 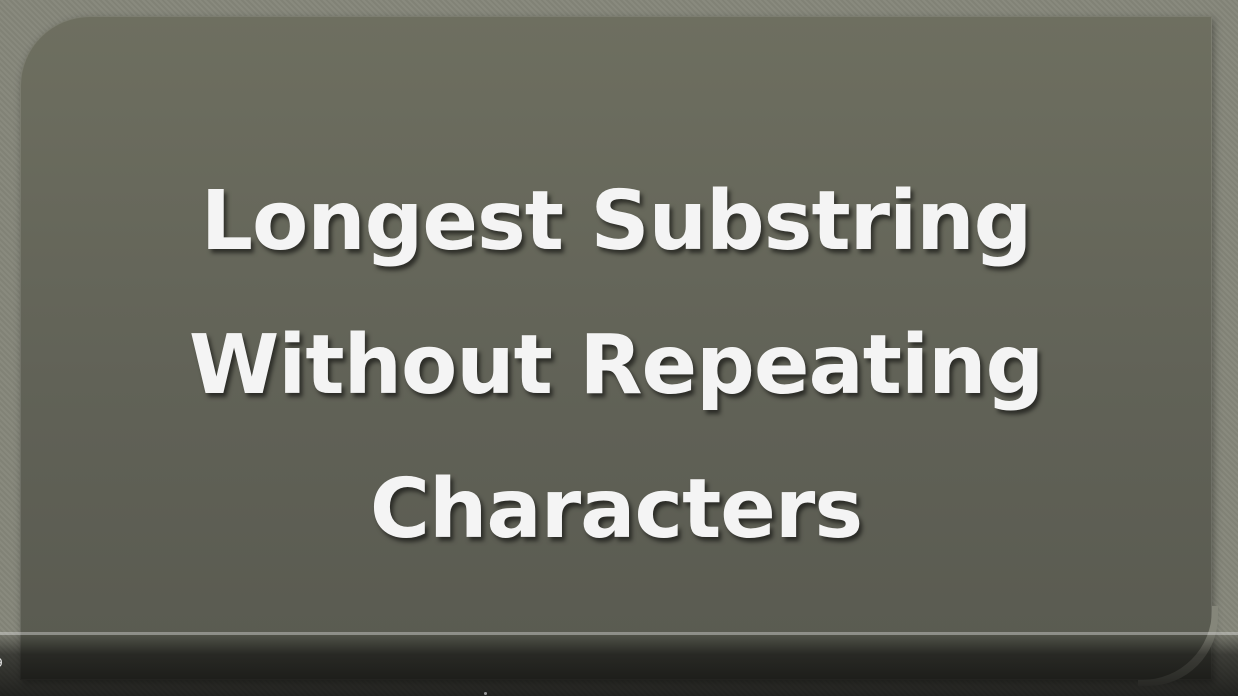 What do you see at coordinates (616, 221) in the screenshot?
I see `slide-title-line-1: Longest Substring` at bounding box center [616, 221].